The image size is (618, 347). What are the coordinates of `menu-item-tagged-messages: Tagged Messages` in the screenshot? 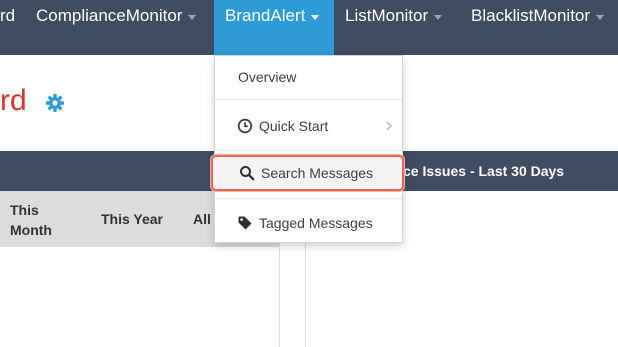 It's located at (308, 223).